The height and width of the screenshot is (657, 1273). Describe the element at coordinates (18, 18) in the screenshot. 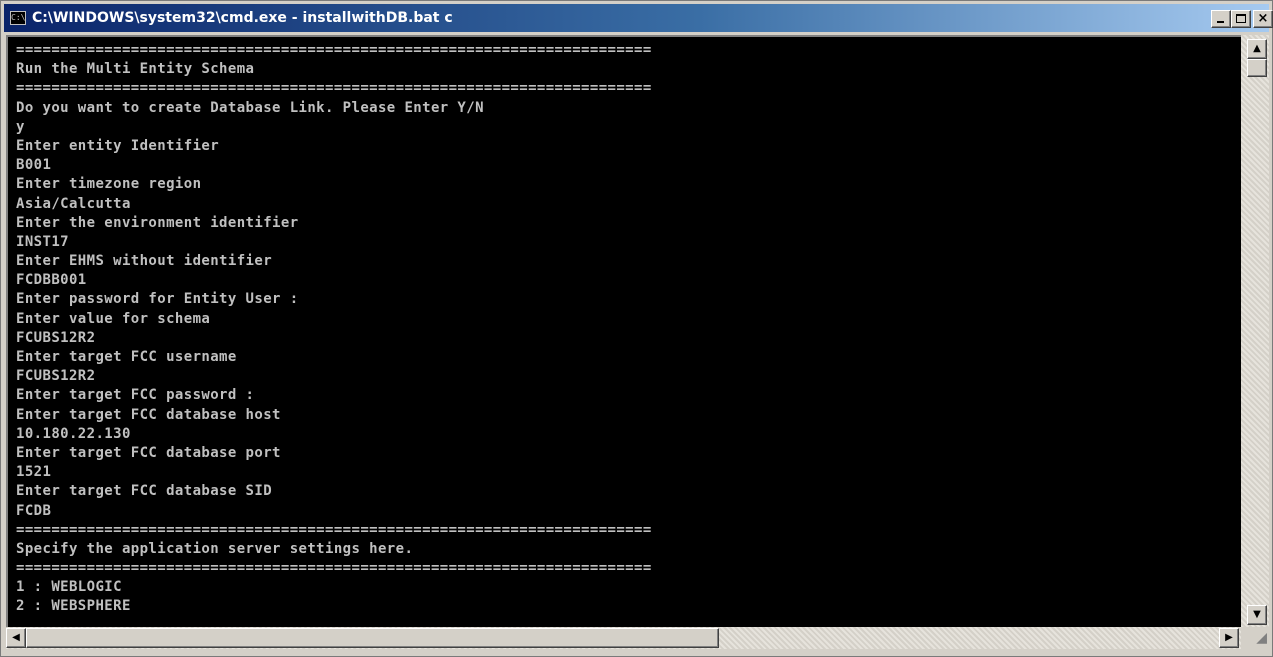

I see `cmd-console-icon: C:\` at that location.